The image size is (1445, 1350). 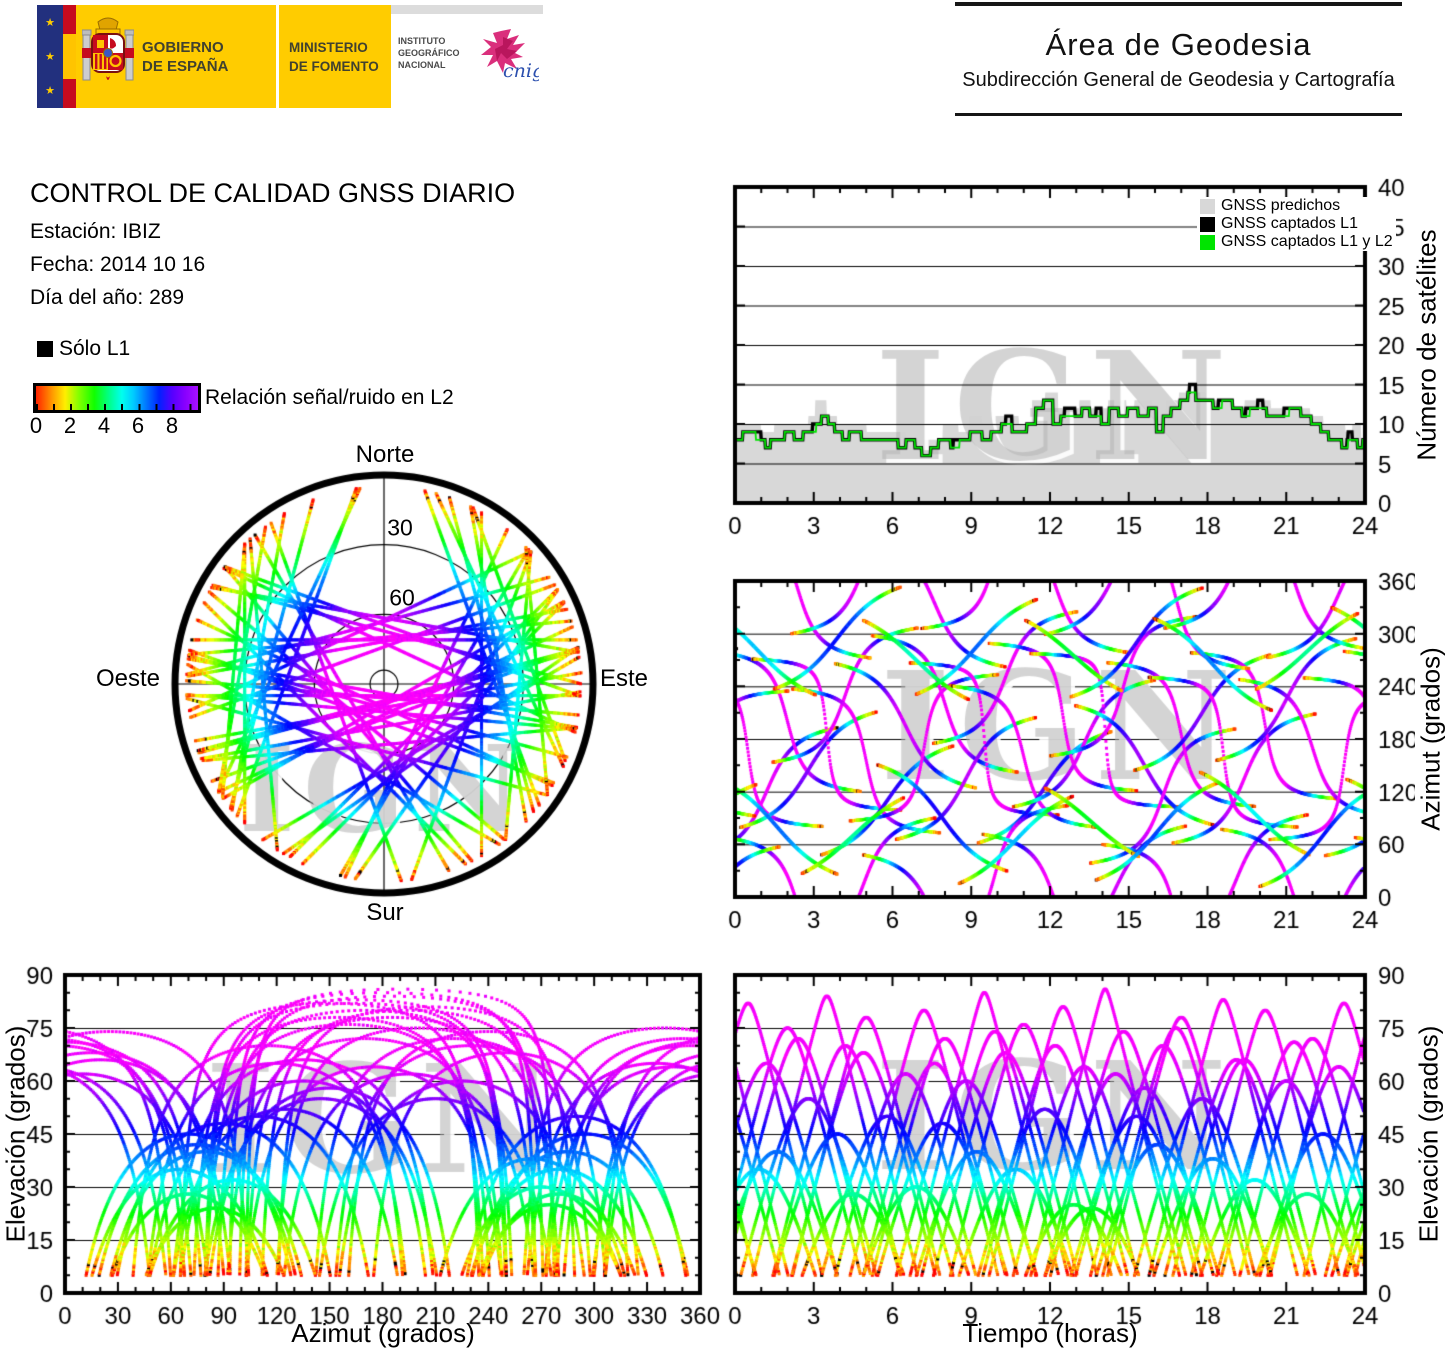 I want to click on colorbar-ticks, so click(x=117, y=407).